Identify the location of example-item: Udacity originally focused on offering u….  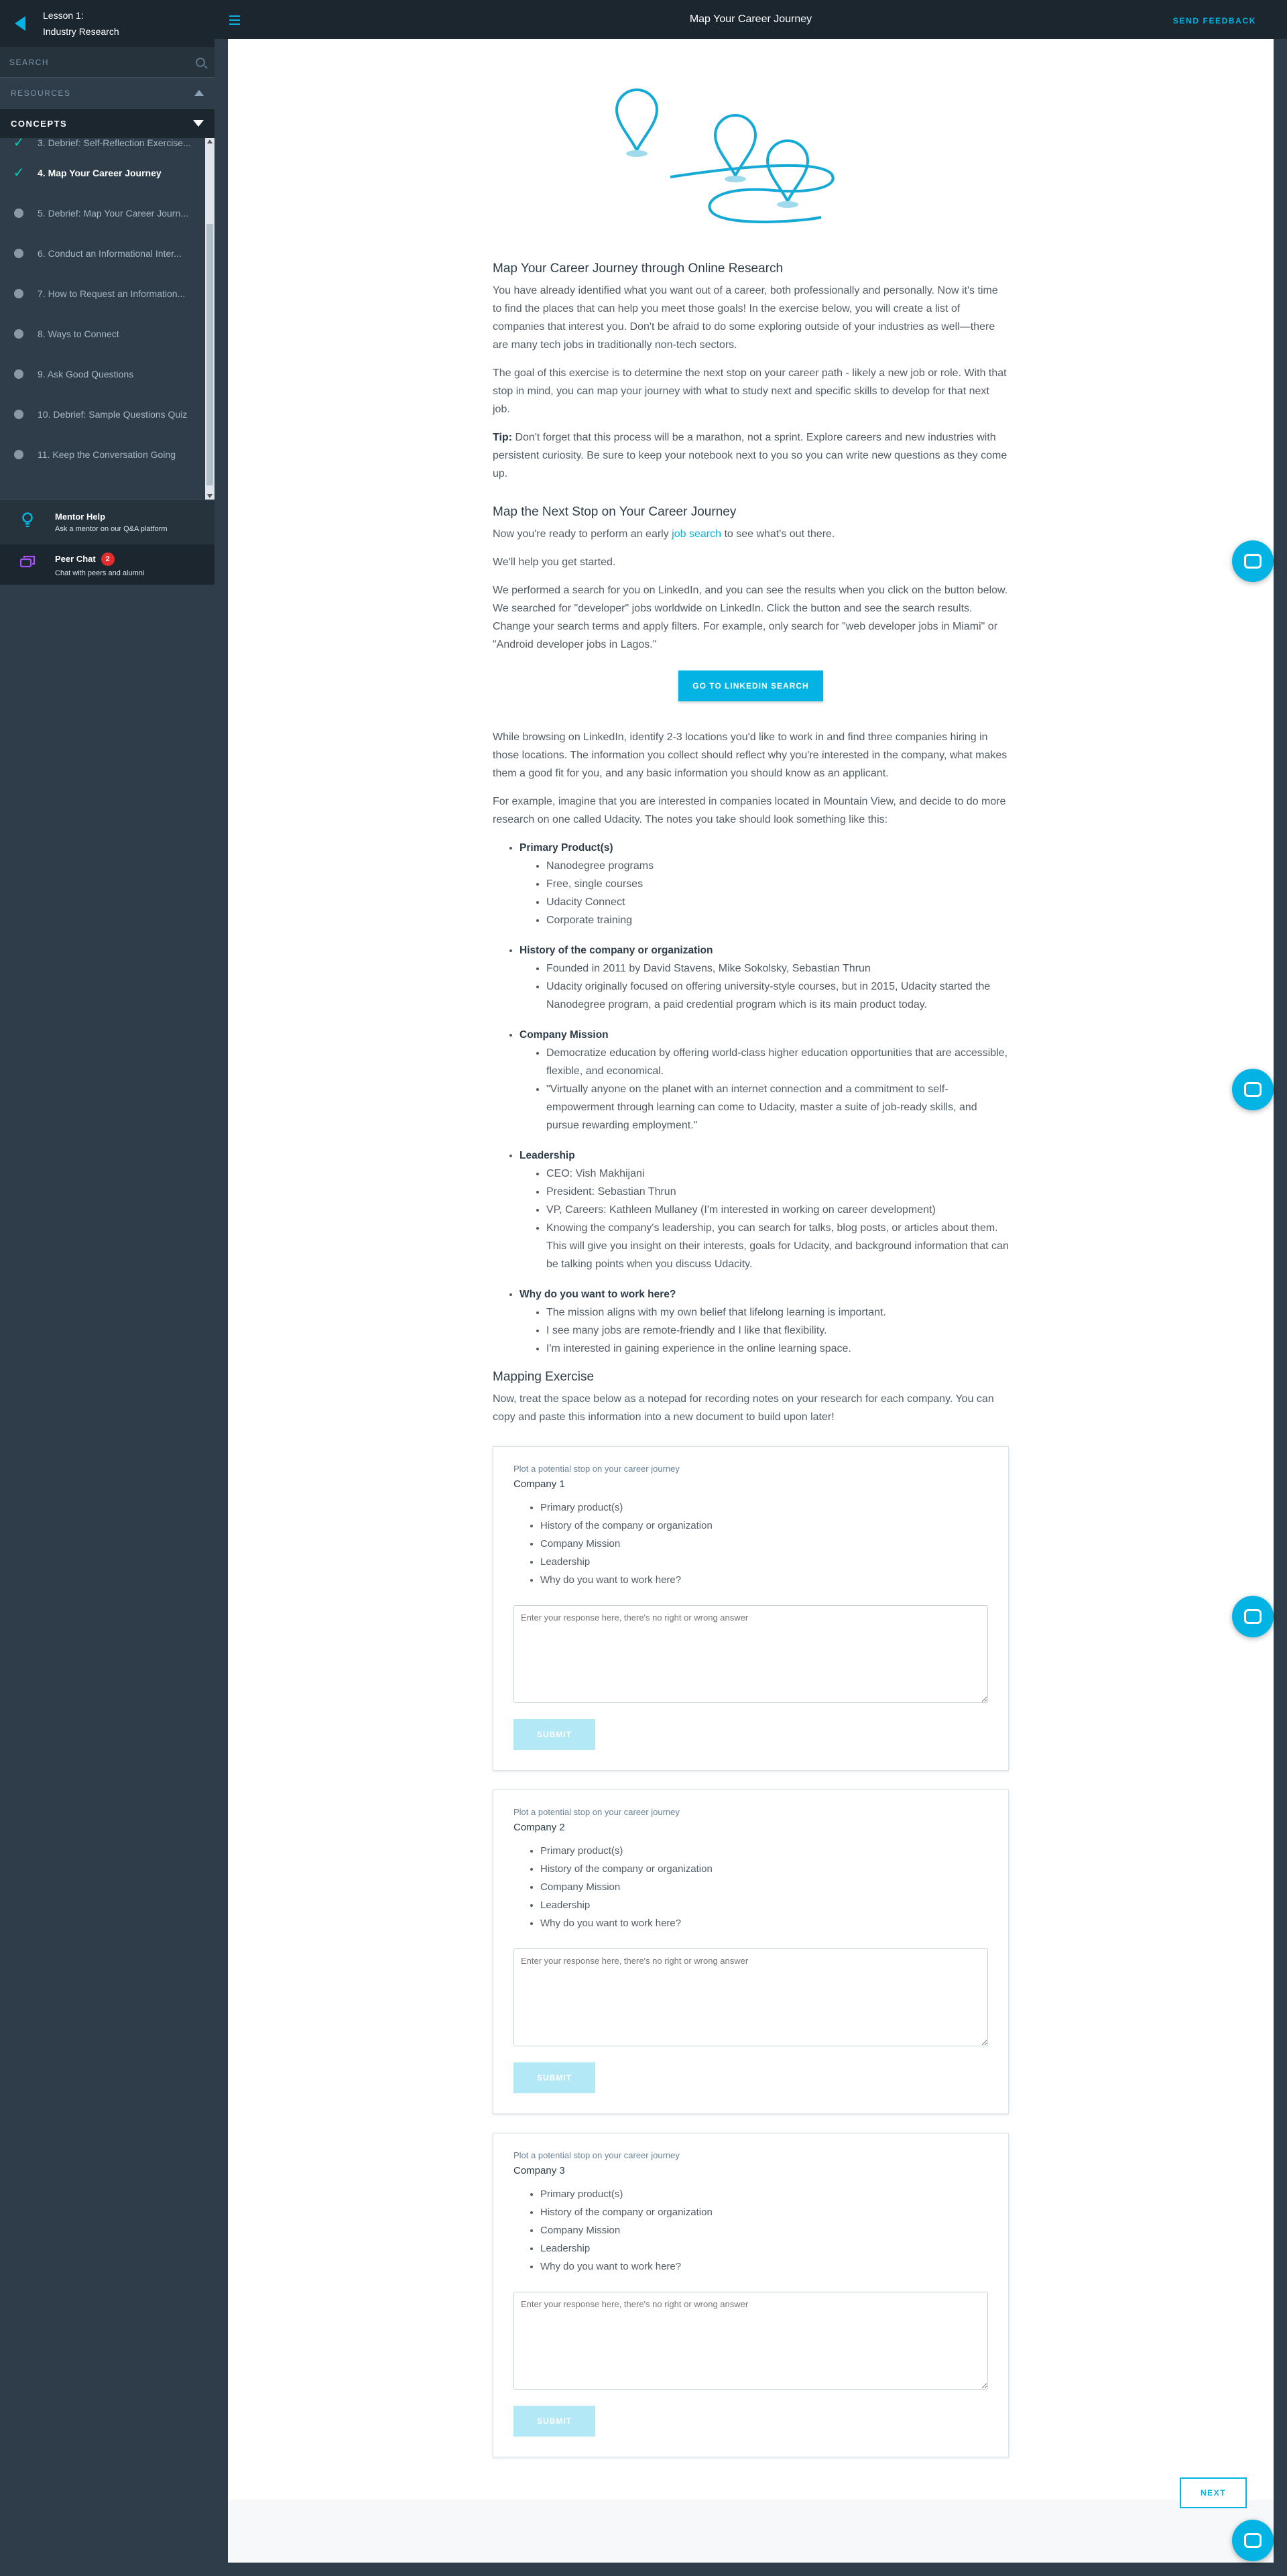
(778, 996).